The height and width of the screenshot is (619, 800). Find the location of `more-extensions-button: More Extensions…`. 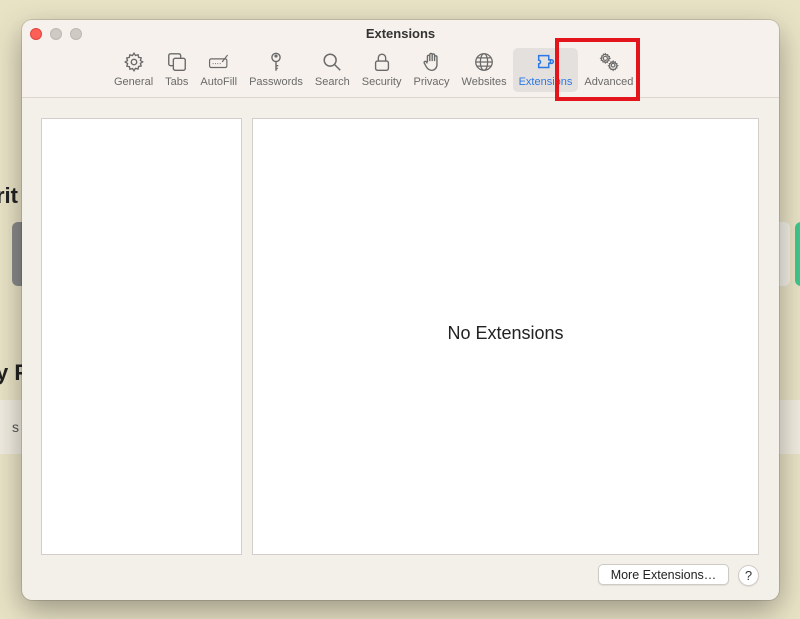

more-extensions-button: More Extensions… is located at coordinates (663, 574).